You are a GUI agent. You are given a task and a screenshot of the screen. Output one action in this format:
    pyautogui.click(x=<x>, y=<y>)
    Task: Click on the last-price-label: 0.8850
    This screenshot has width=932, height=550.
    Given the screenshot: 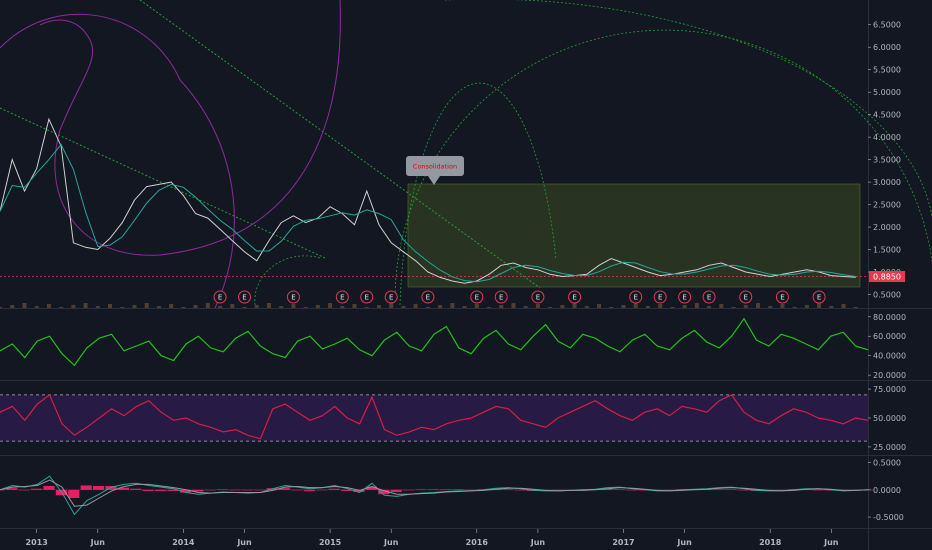 What is the action you would take?
    pyautogui.click(x=887, y=276)
    